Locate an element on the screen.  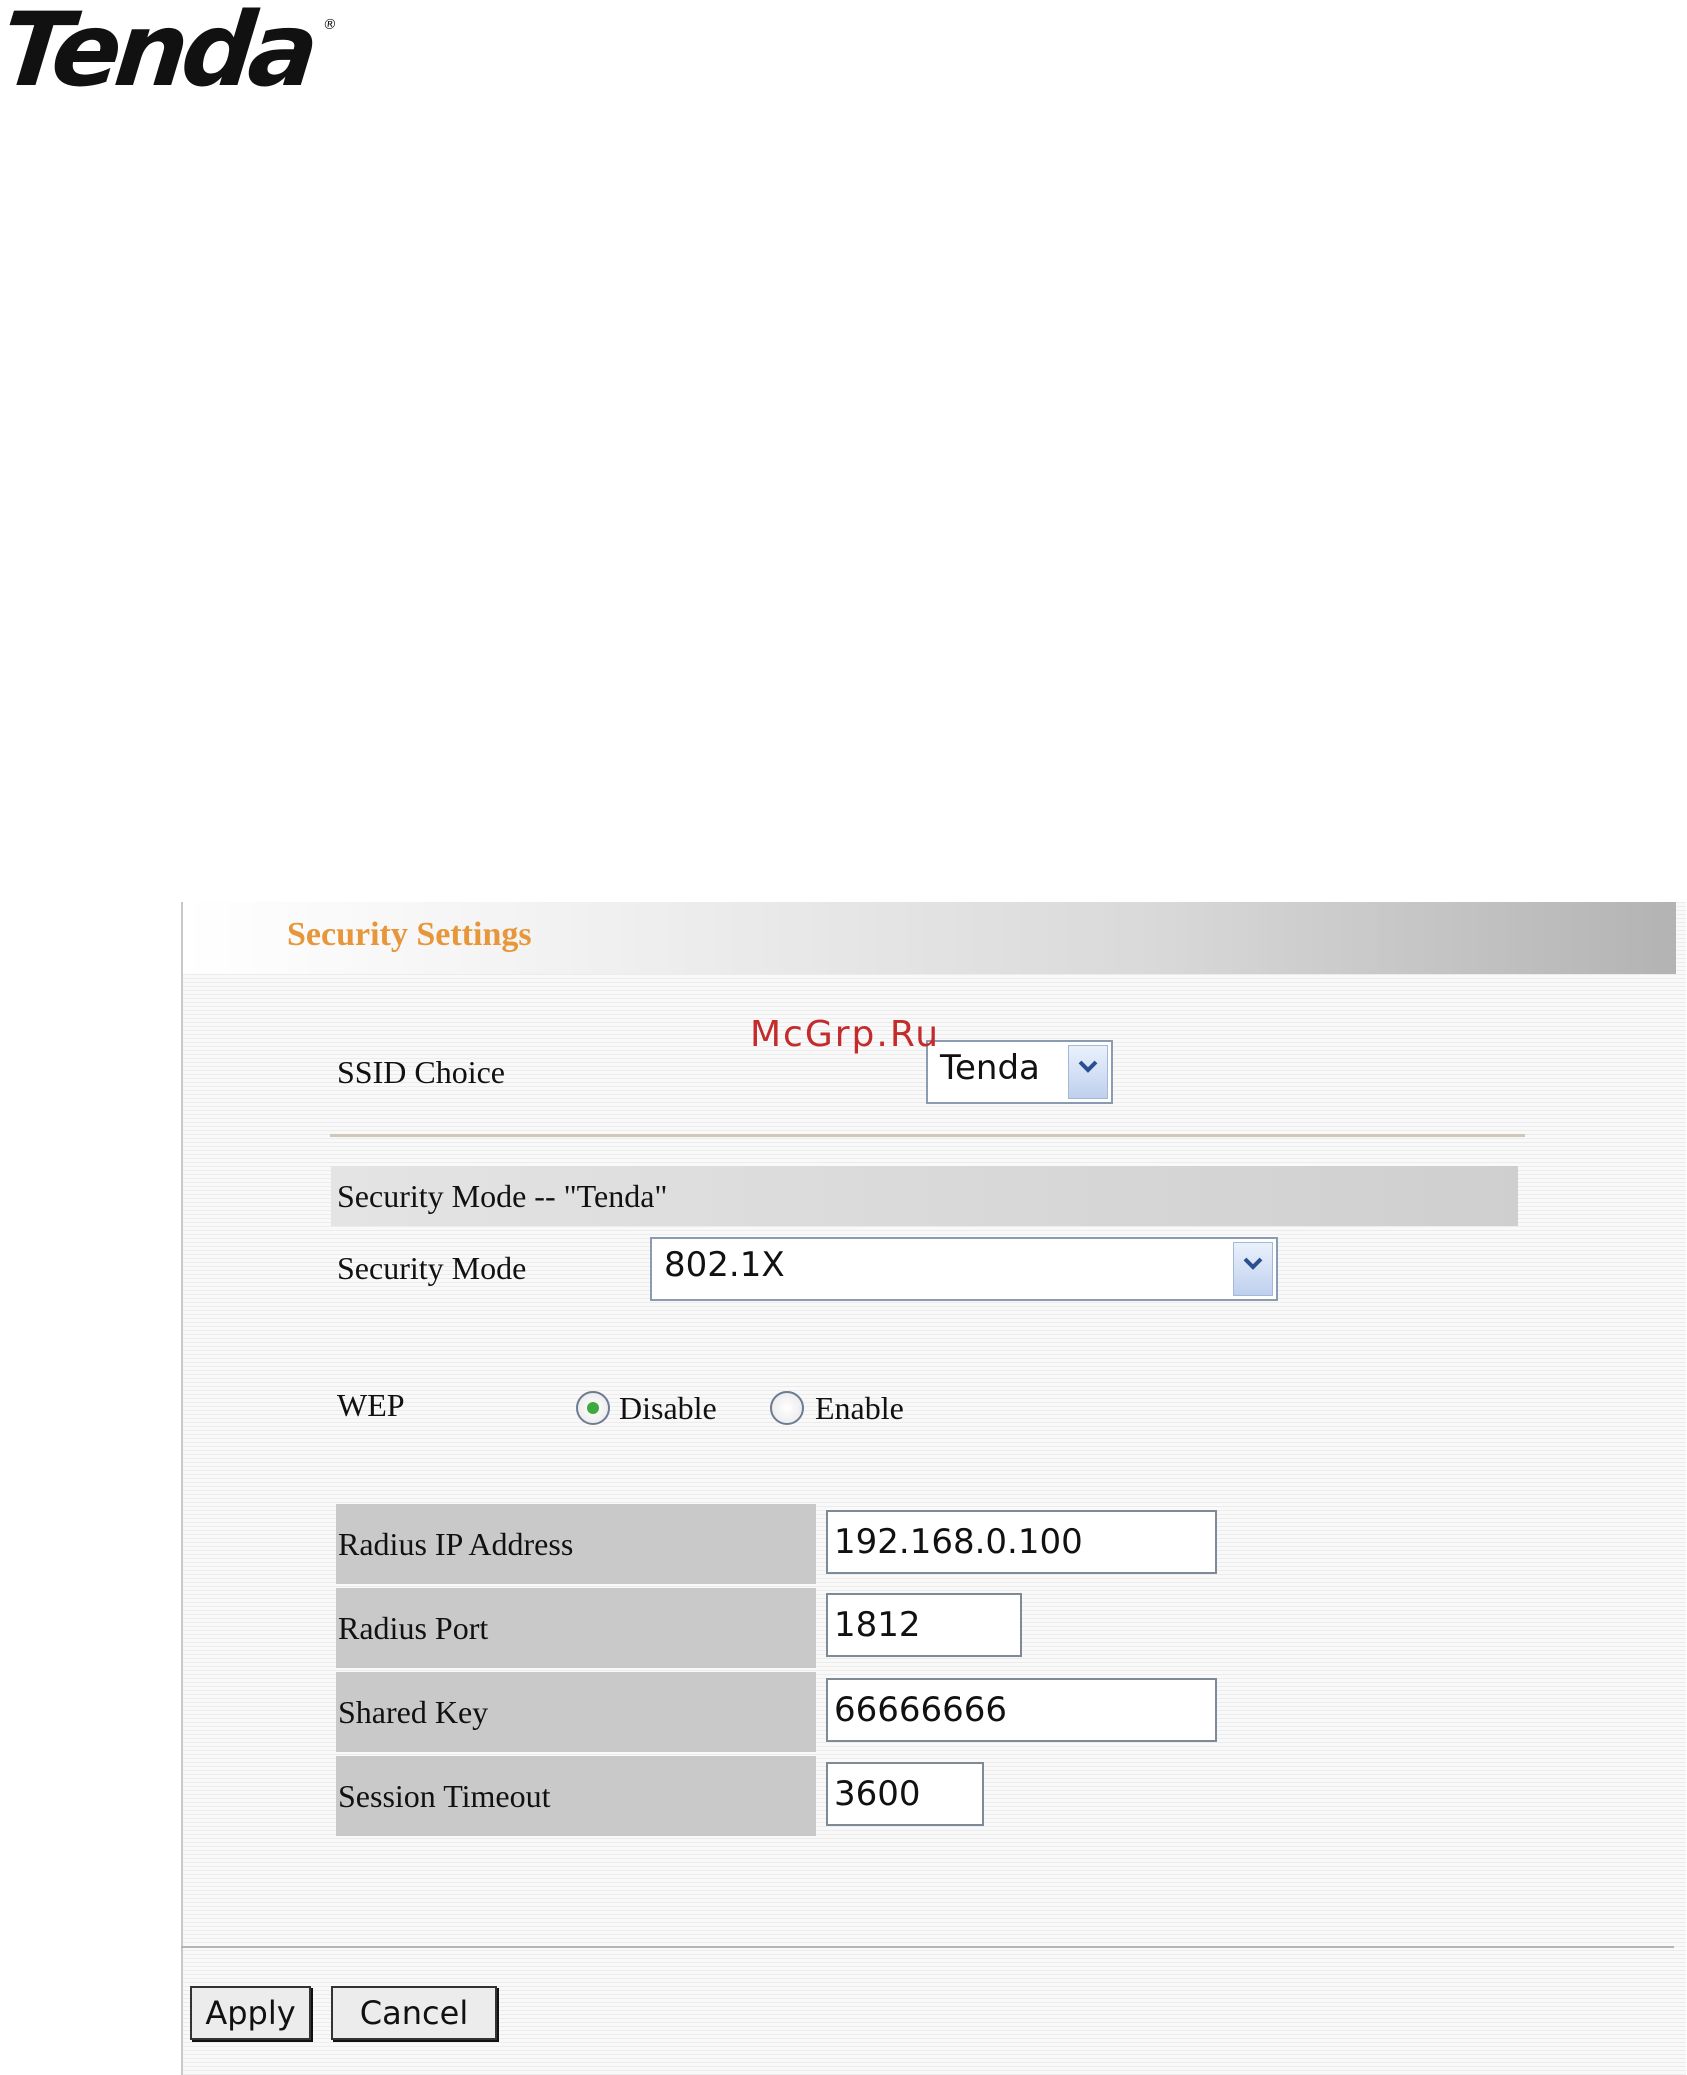
ssid-choice-value: Tenda is located at coordinates (990, 1068).